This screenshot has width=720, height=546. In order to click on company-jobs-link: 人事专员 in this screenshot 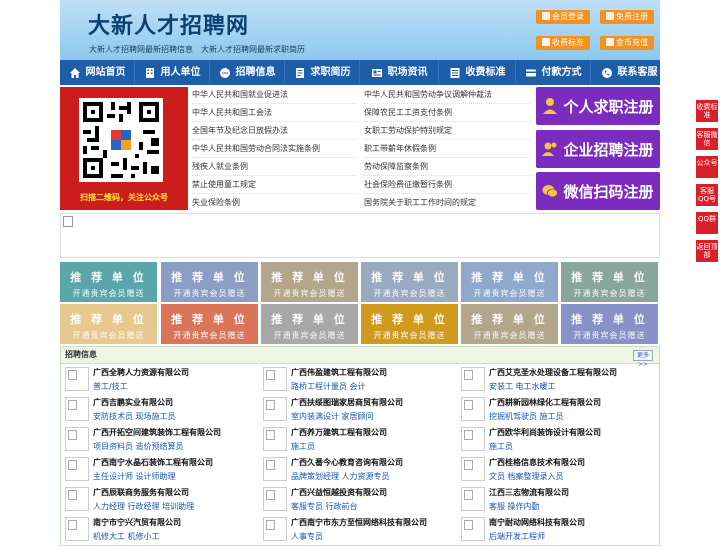, I will do `click(307, 536)`.